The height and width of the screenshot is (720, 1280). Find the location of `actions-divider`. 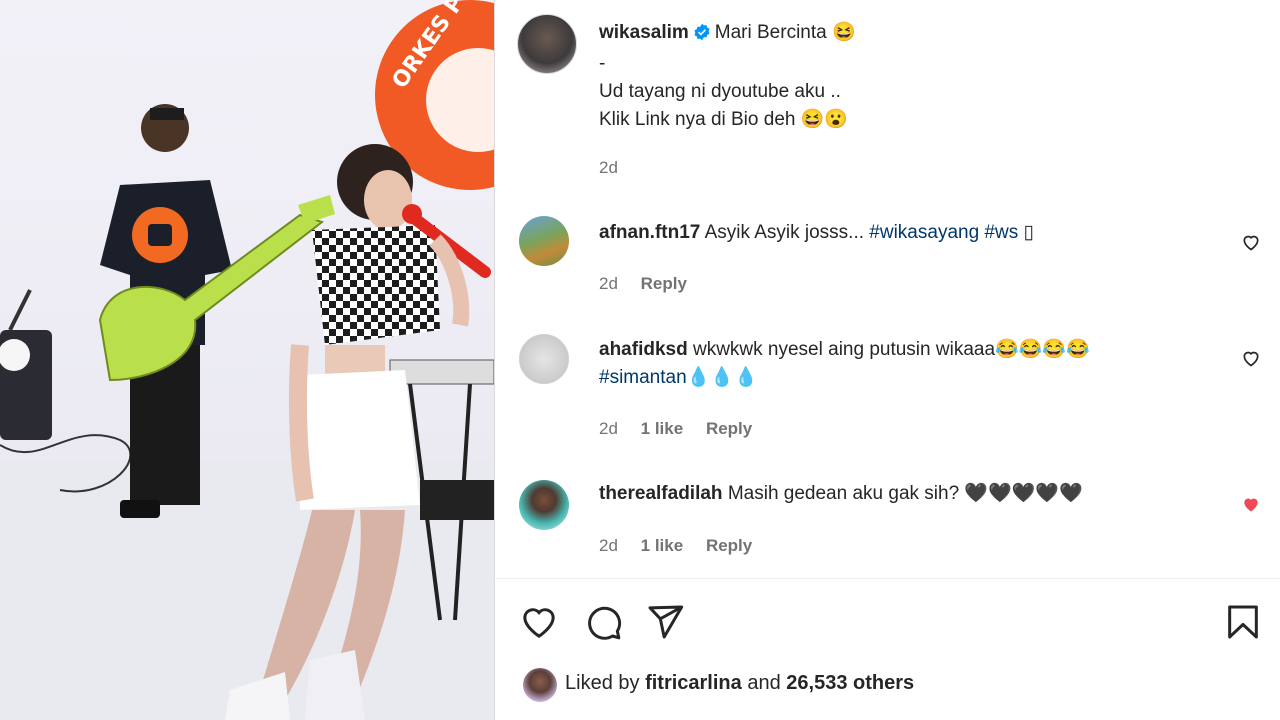

actions-divider is located at coordinates (887, 578).